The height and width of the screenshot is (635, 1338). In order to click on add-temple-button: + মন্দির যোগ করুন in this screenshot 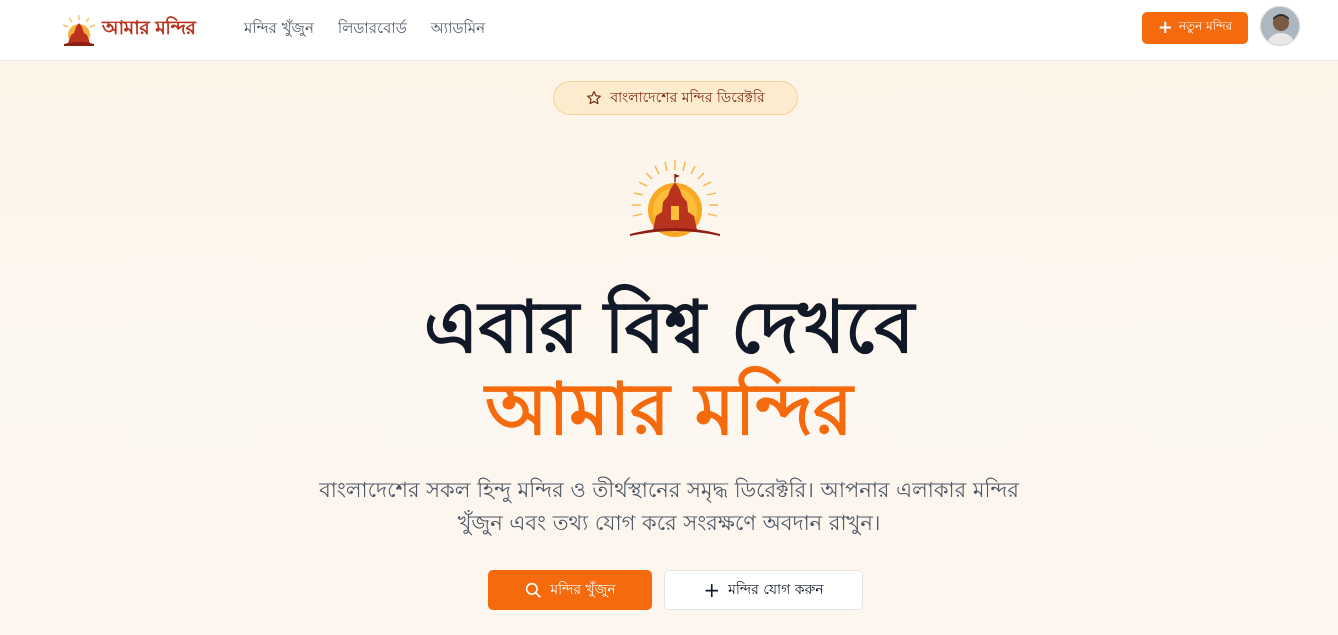, I will do `click(763, 590)`.